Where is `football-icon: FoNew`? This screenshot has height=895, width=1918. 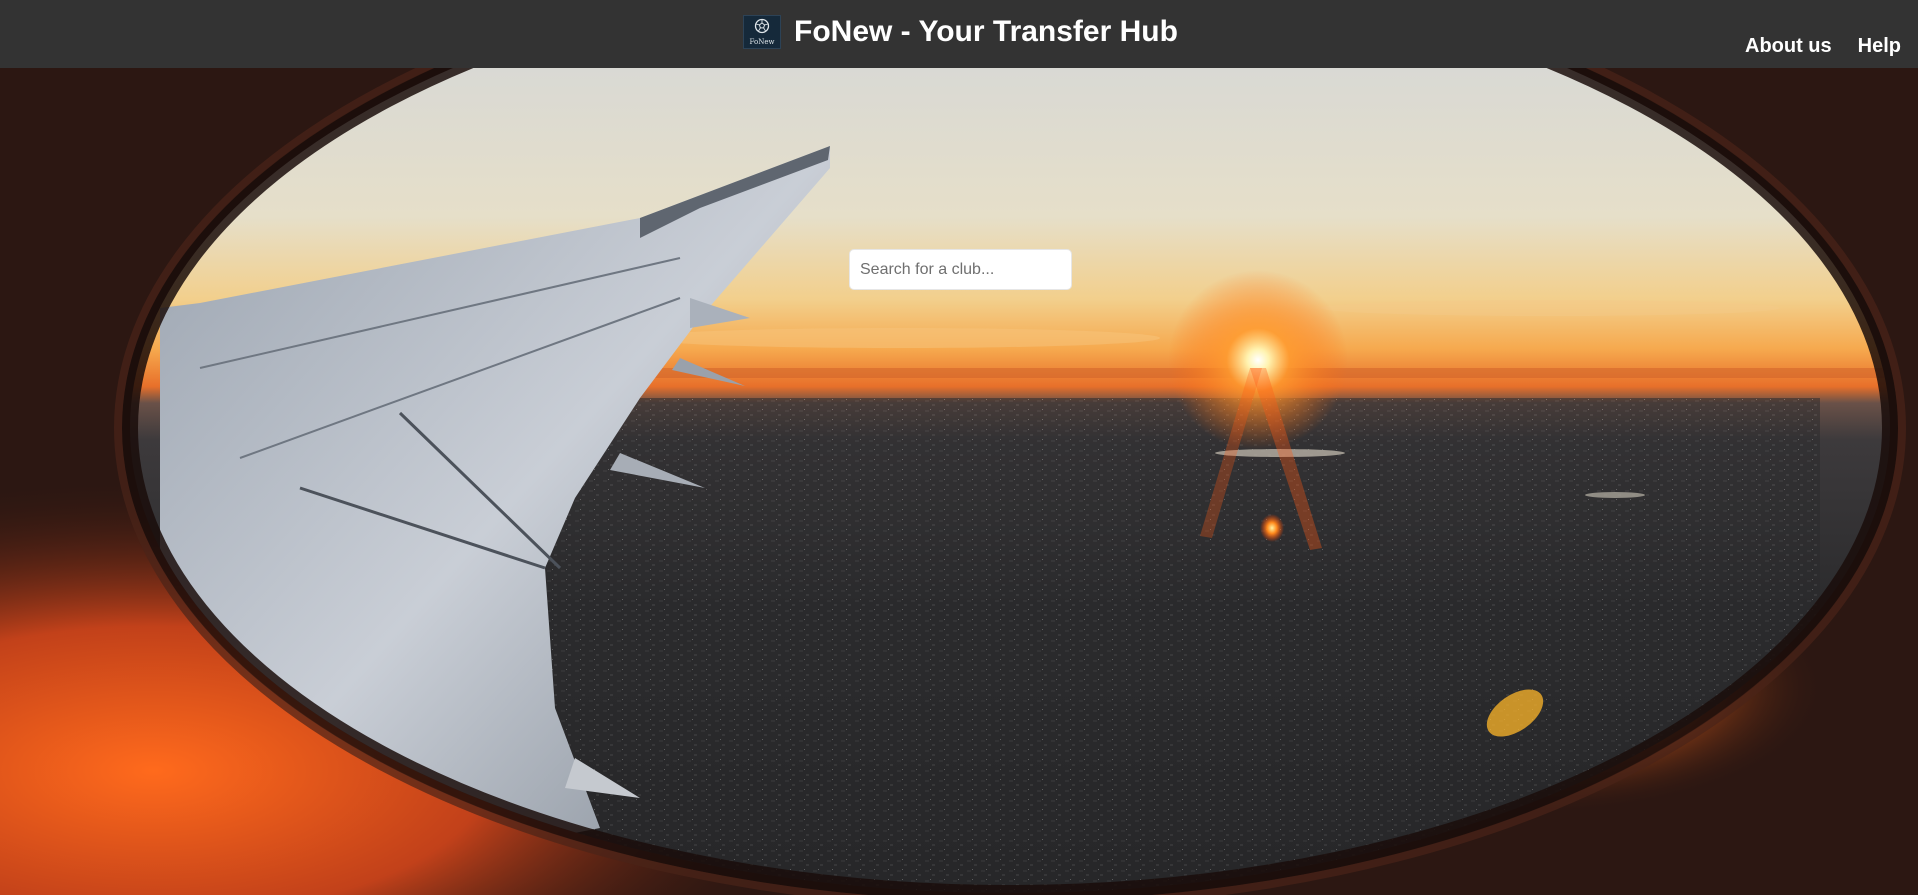 football-icon: FoNew is located at coordinates (762, 32).